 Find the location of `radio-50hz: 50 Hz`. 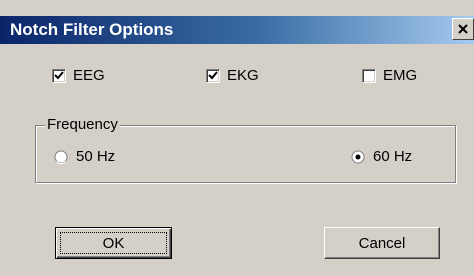

radio-50hz: 50 Hz is located at coordinates (84, 156).